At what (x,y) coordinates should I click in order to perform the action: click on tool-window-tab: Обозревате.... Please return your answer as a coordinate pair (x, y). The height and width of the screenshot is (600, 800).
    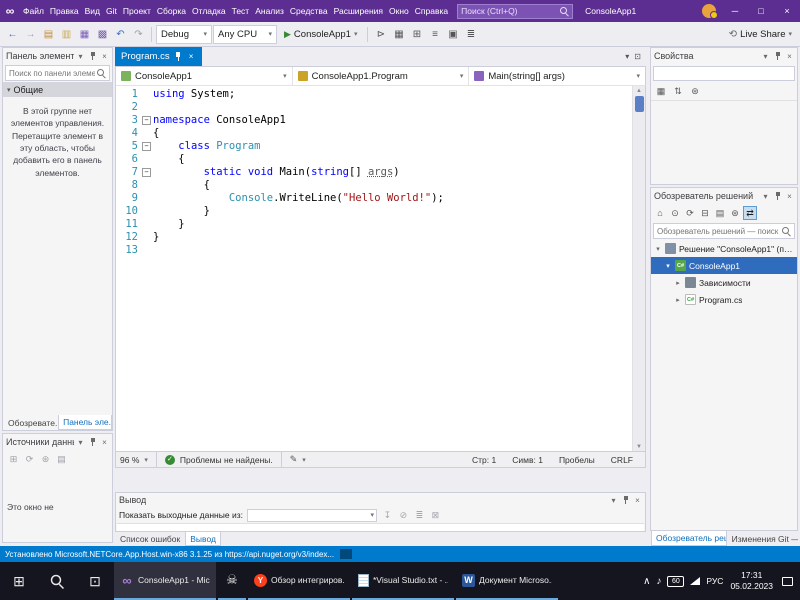
    Looking at the image, I should click on (30, 422).